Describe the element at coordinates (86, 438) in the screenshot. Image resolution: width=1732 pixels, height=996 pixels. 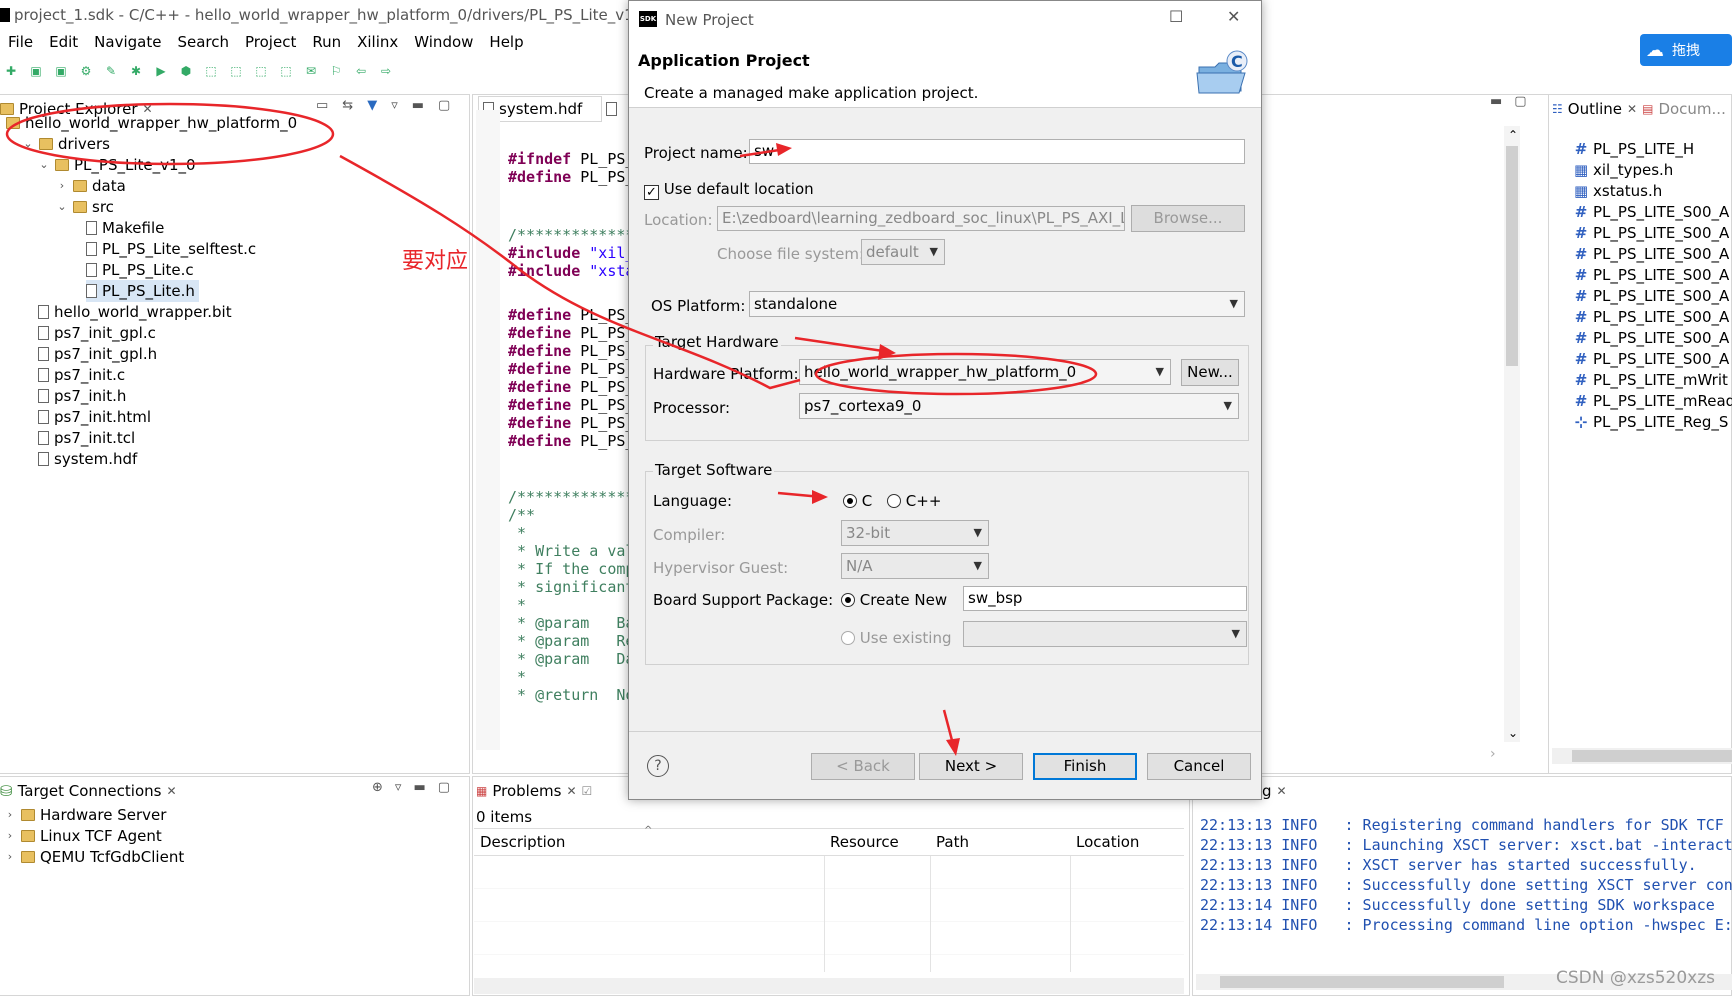
I see `tree-item: ps7_init.tcl` at that location.